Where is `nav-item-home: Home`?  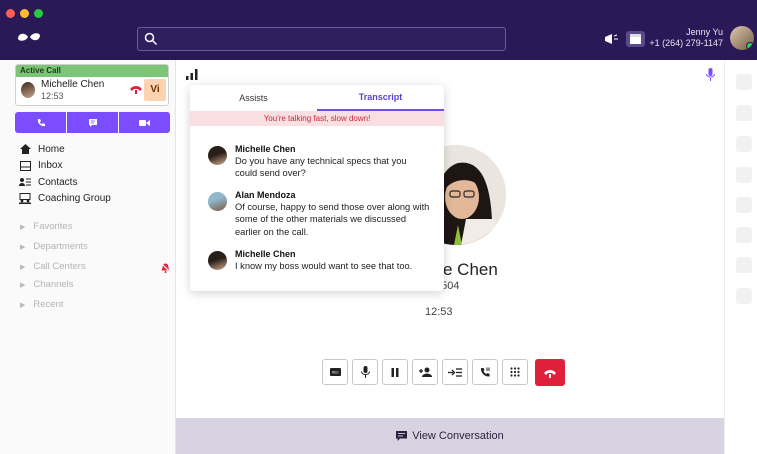 nav-item-home: Home is located at coordinates (64, 149).